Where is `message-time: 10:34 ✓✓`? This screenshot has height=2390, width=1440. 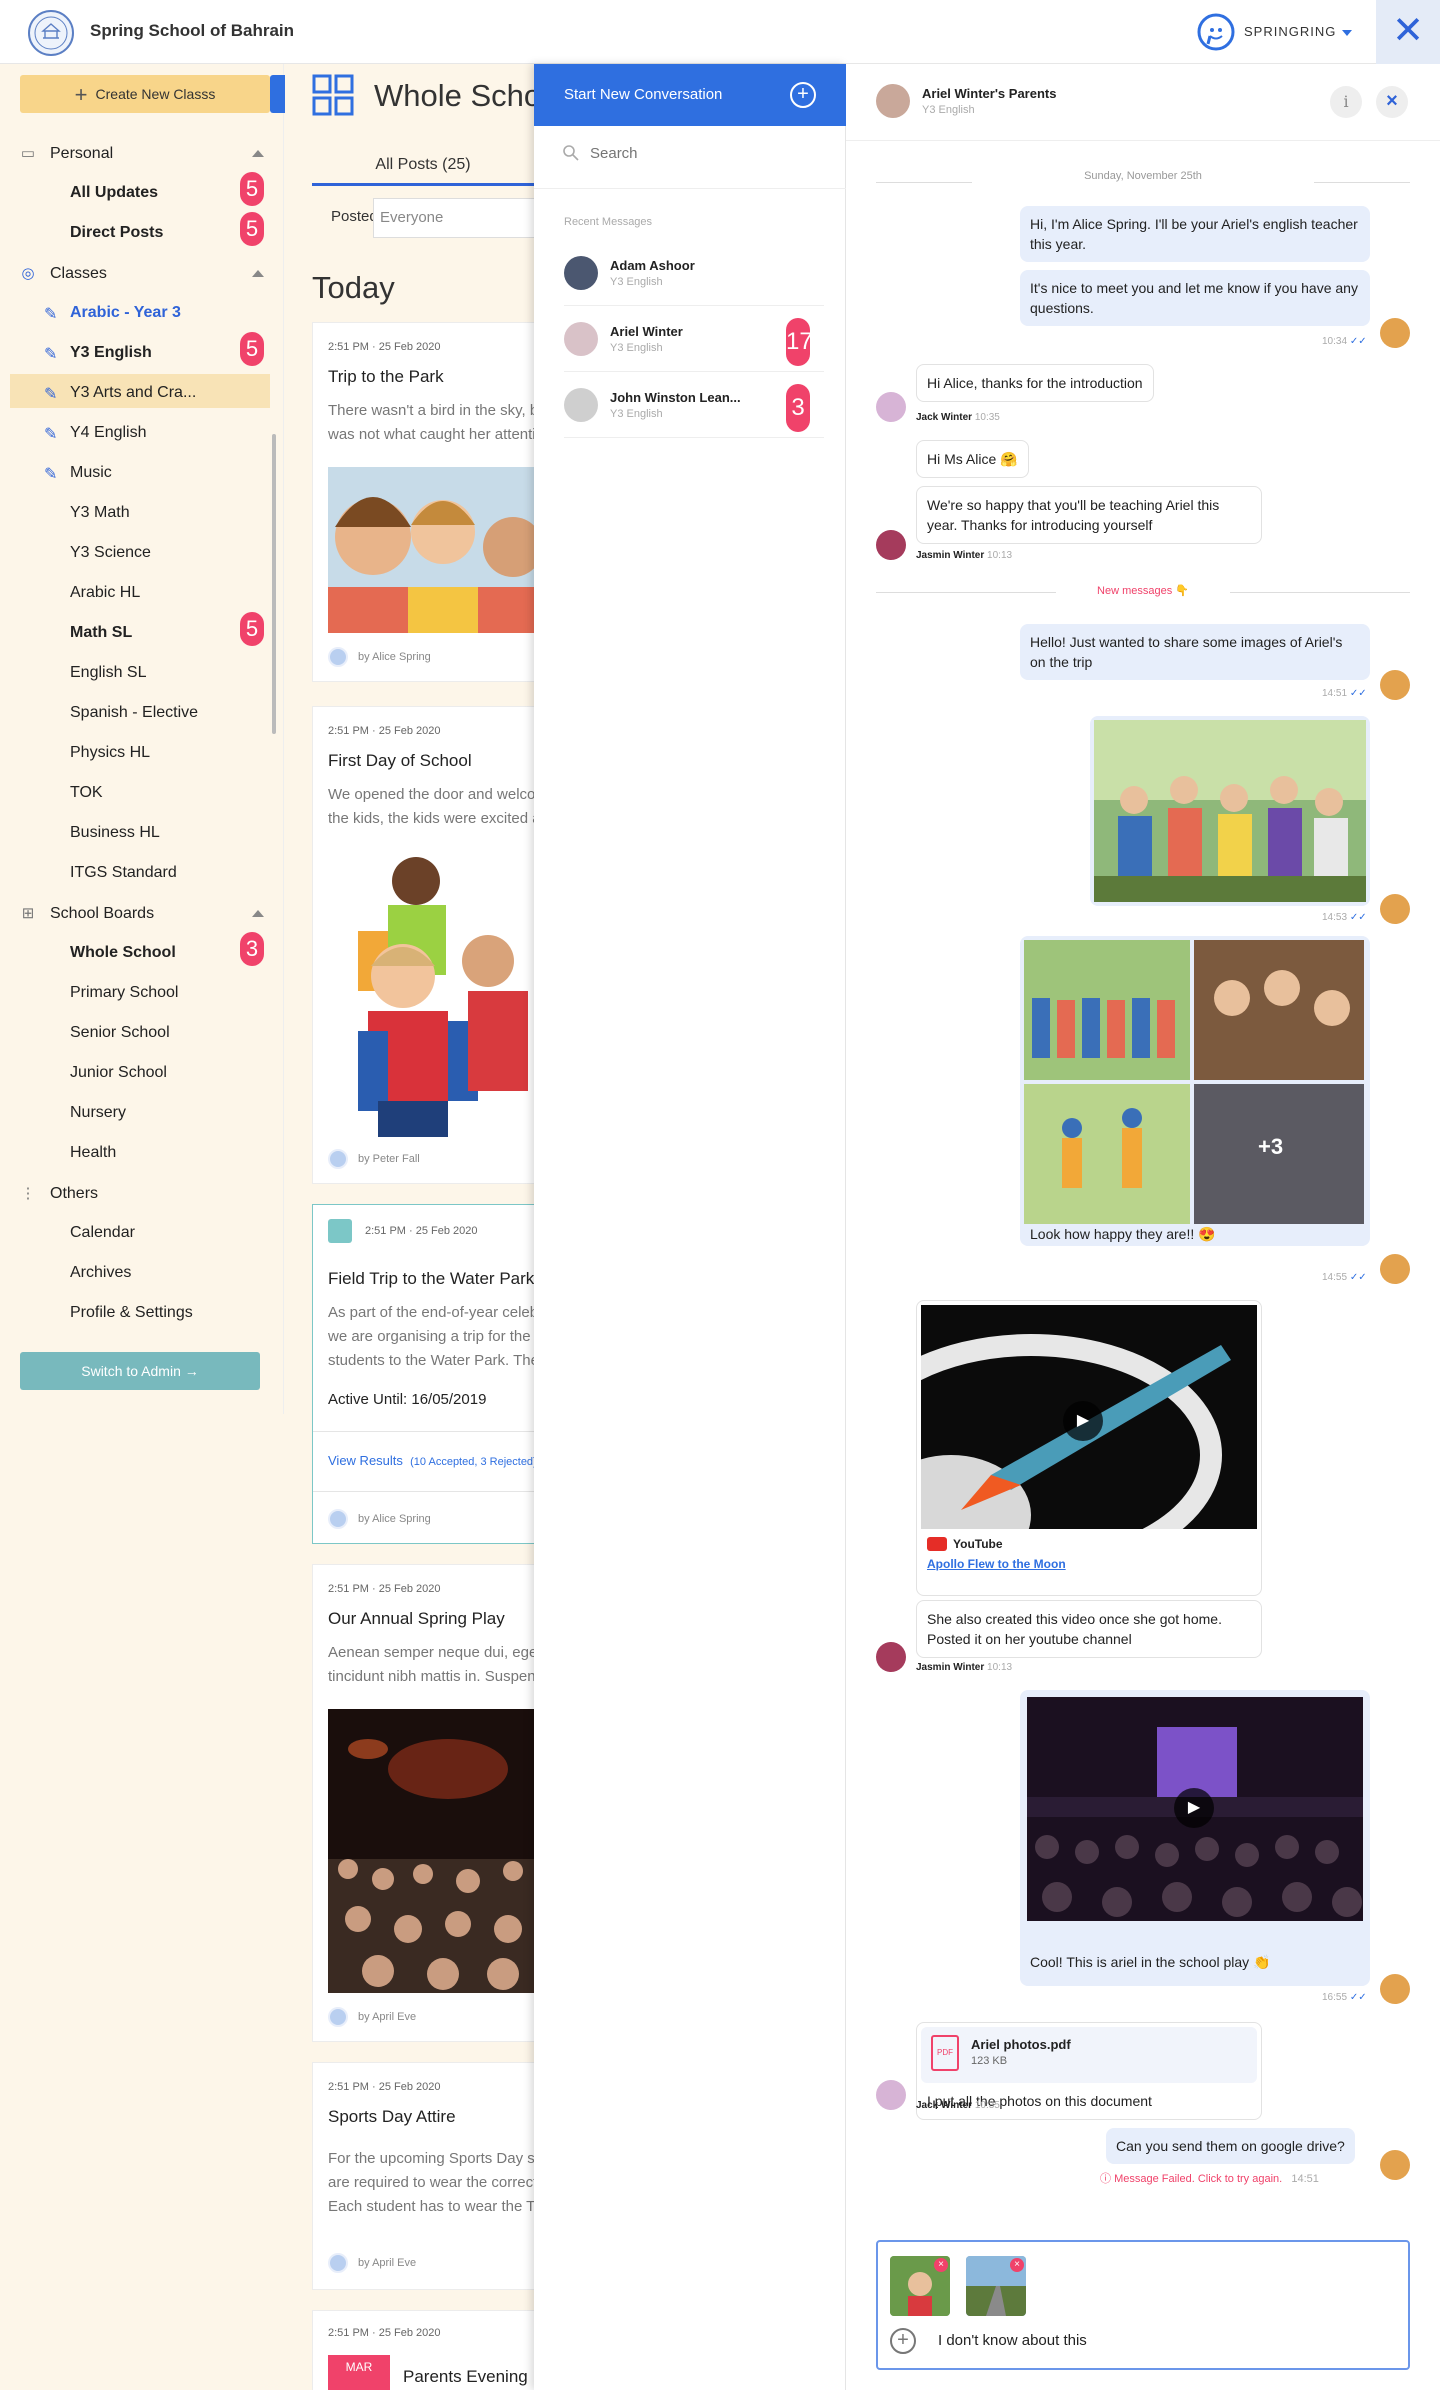 message-time: 10:34 ✓✓ is located at coordinates (1344, 341).